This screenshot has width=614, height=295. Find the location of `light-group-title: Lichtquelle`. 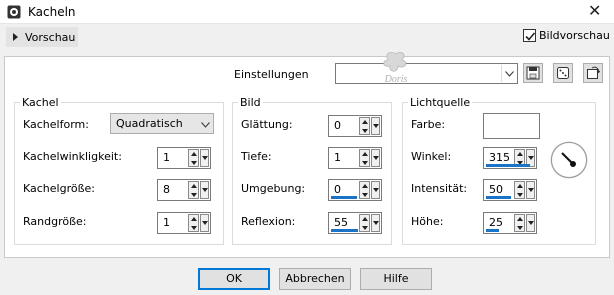

light-group-title: Lichtquelle is located at coordinates (440, 102).